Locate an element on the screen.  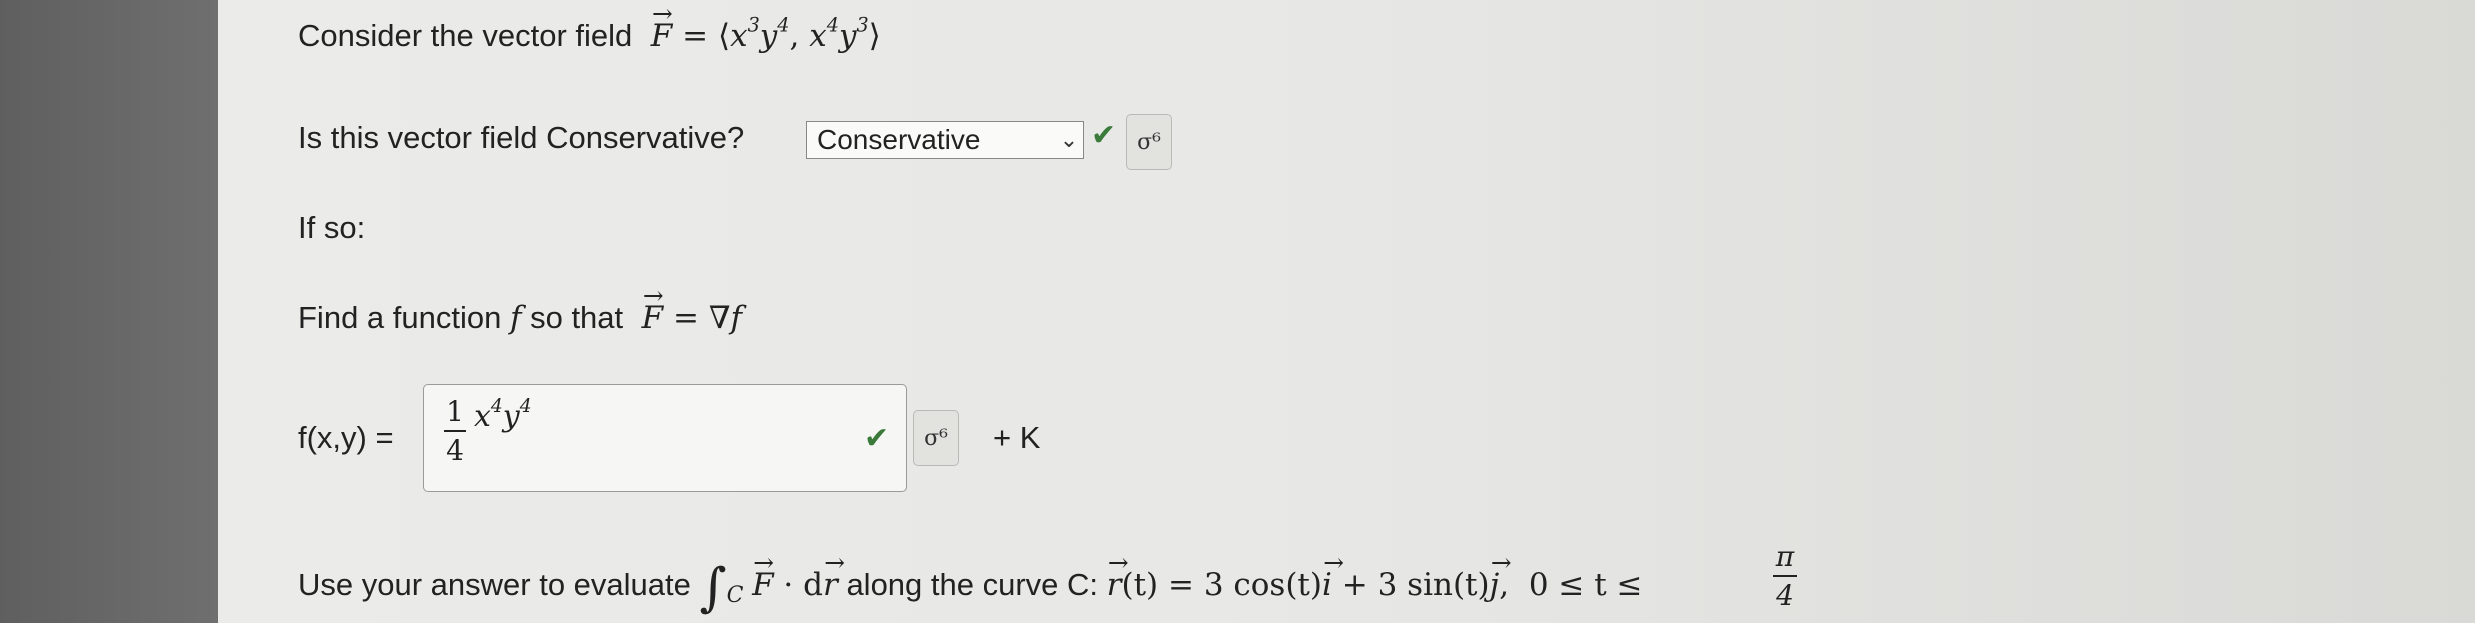
if-so-label: If so: is located at coordinates (332, 227).